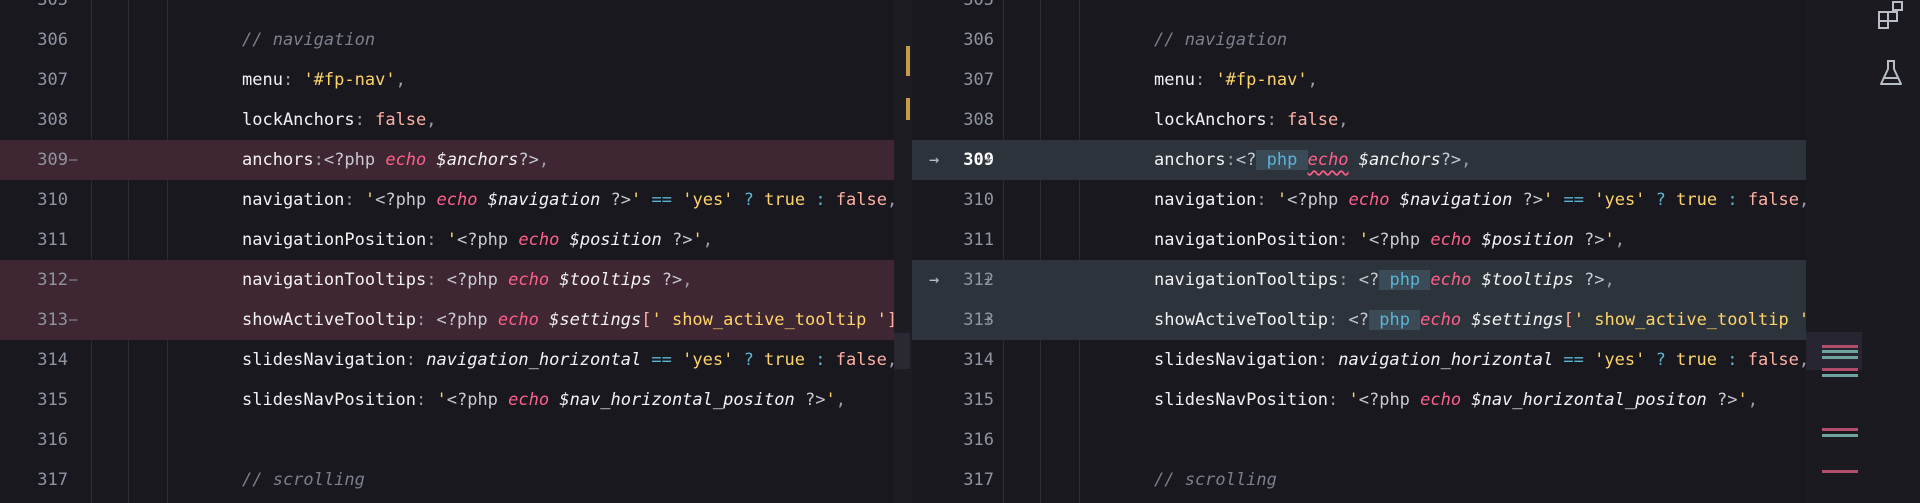 The image size is (1920, 503). What do you see at coordinates (978, 120) in the screenshot?
I see `line-number: 308` at bounding box center [978, 120].